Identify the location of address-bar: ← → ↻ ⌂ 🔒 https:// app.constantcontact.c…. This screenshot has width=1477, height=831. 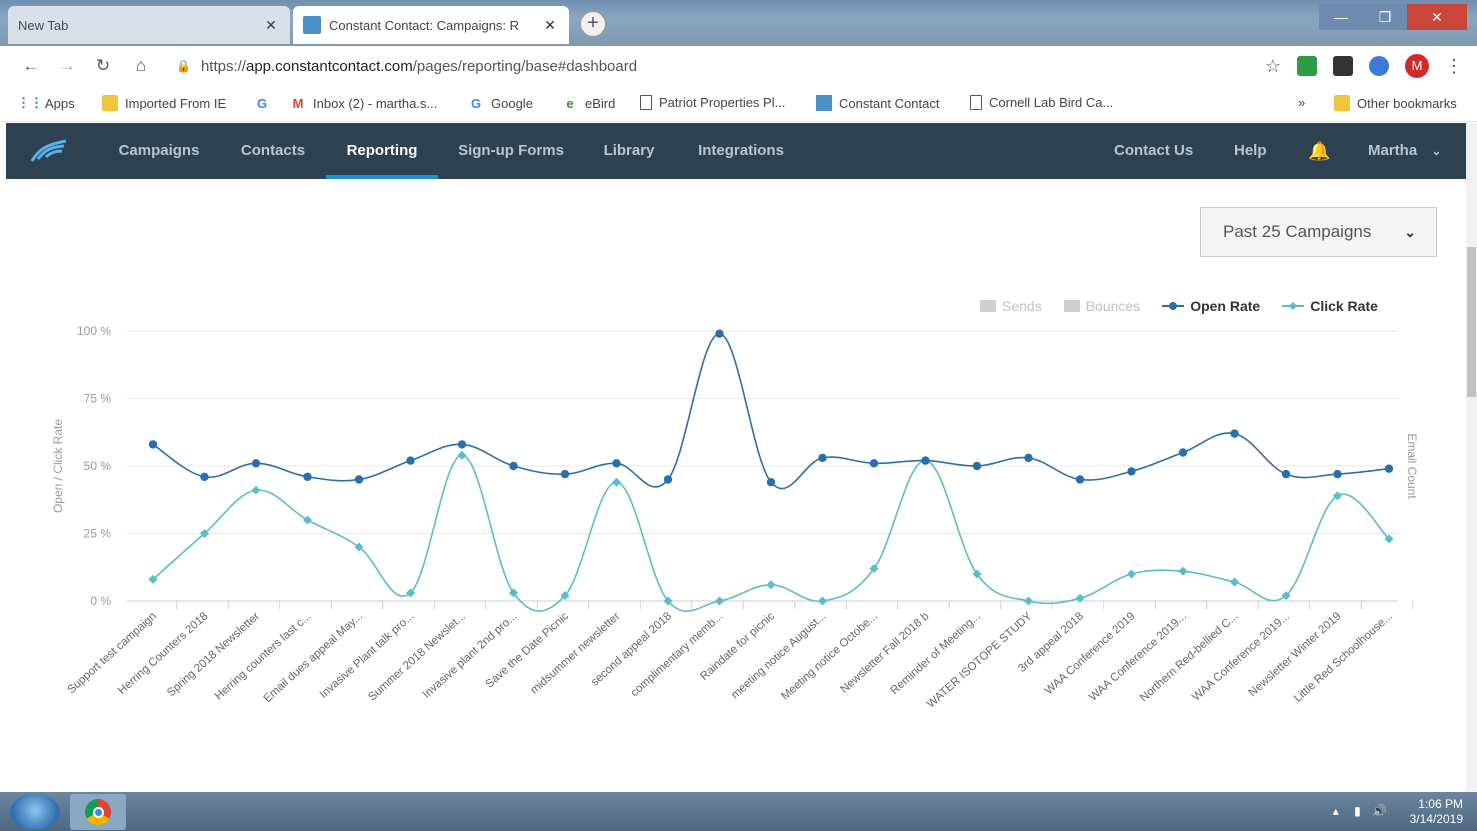
(738, 66).